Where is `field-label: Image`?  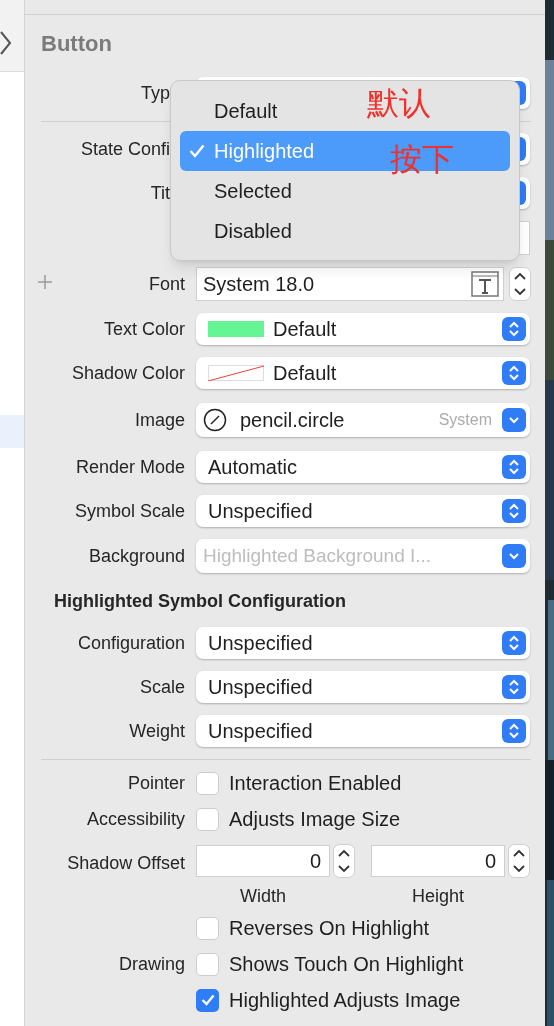 field-label: Image is located at coordinates (159, 420).